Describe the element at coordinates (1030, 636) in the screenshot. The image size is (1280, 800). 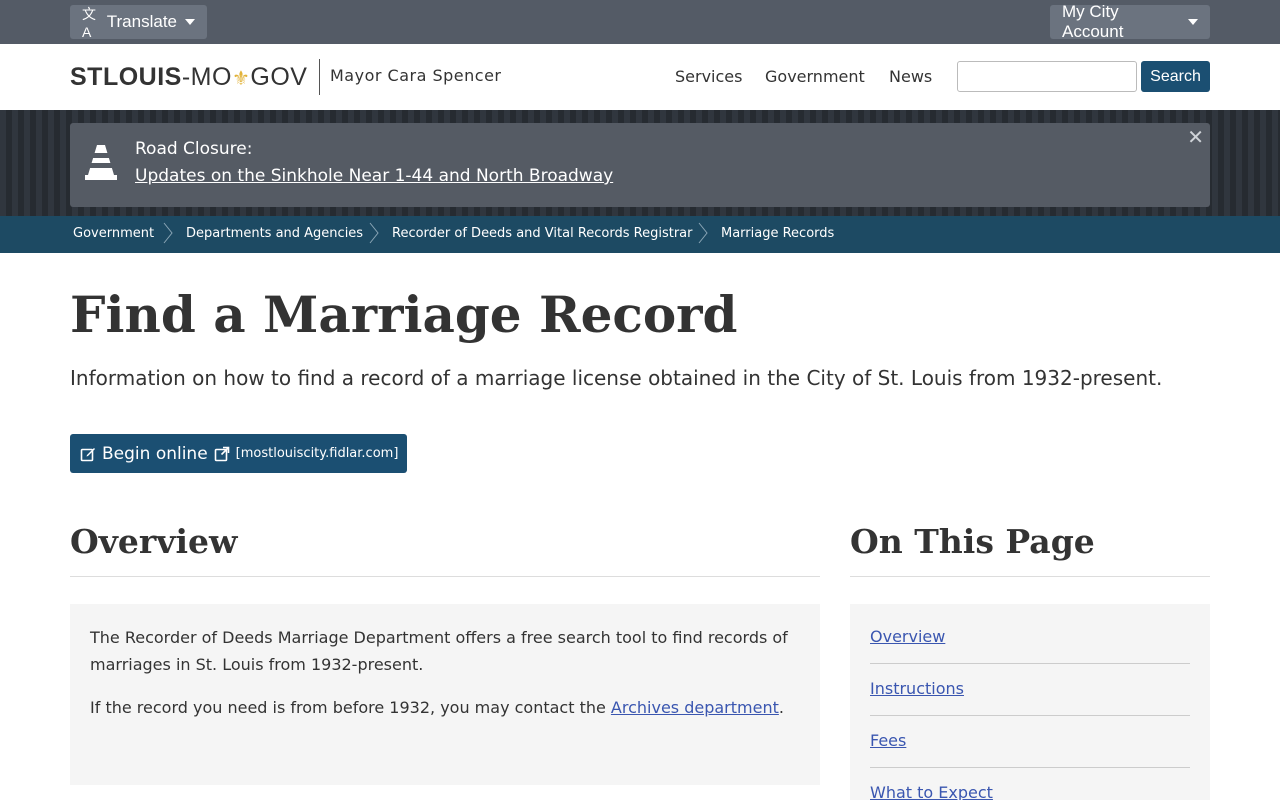
I see `toc-item-overview: Overview` at that location.